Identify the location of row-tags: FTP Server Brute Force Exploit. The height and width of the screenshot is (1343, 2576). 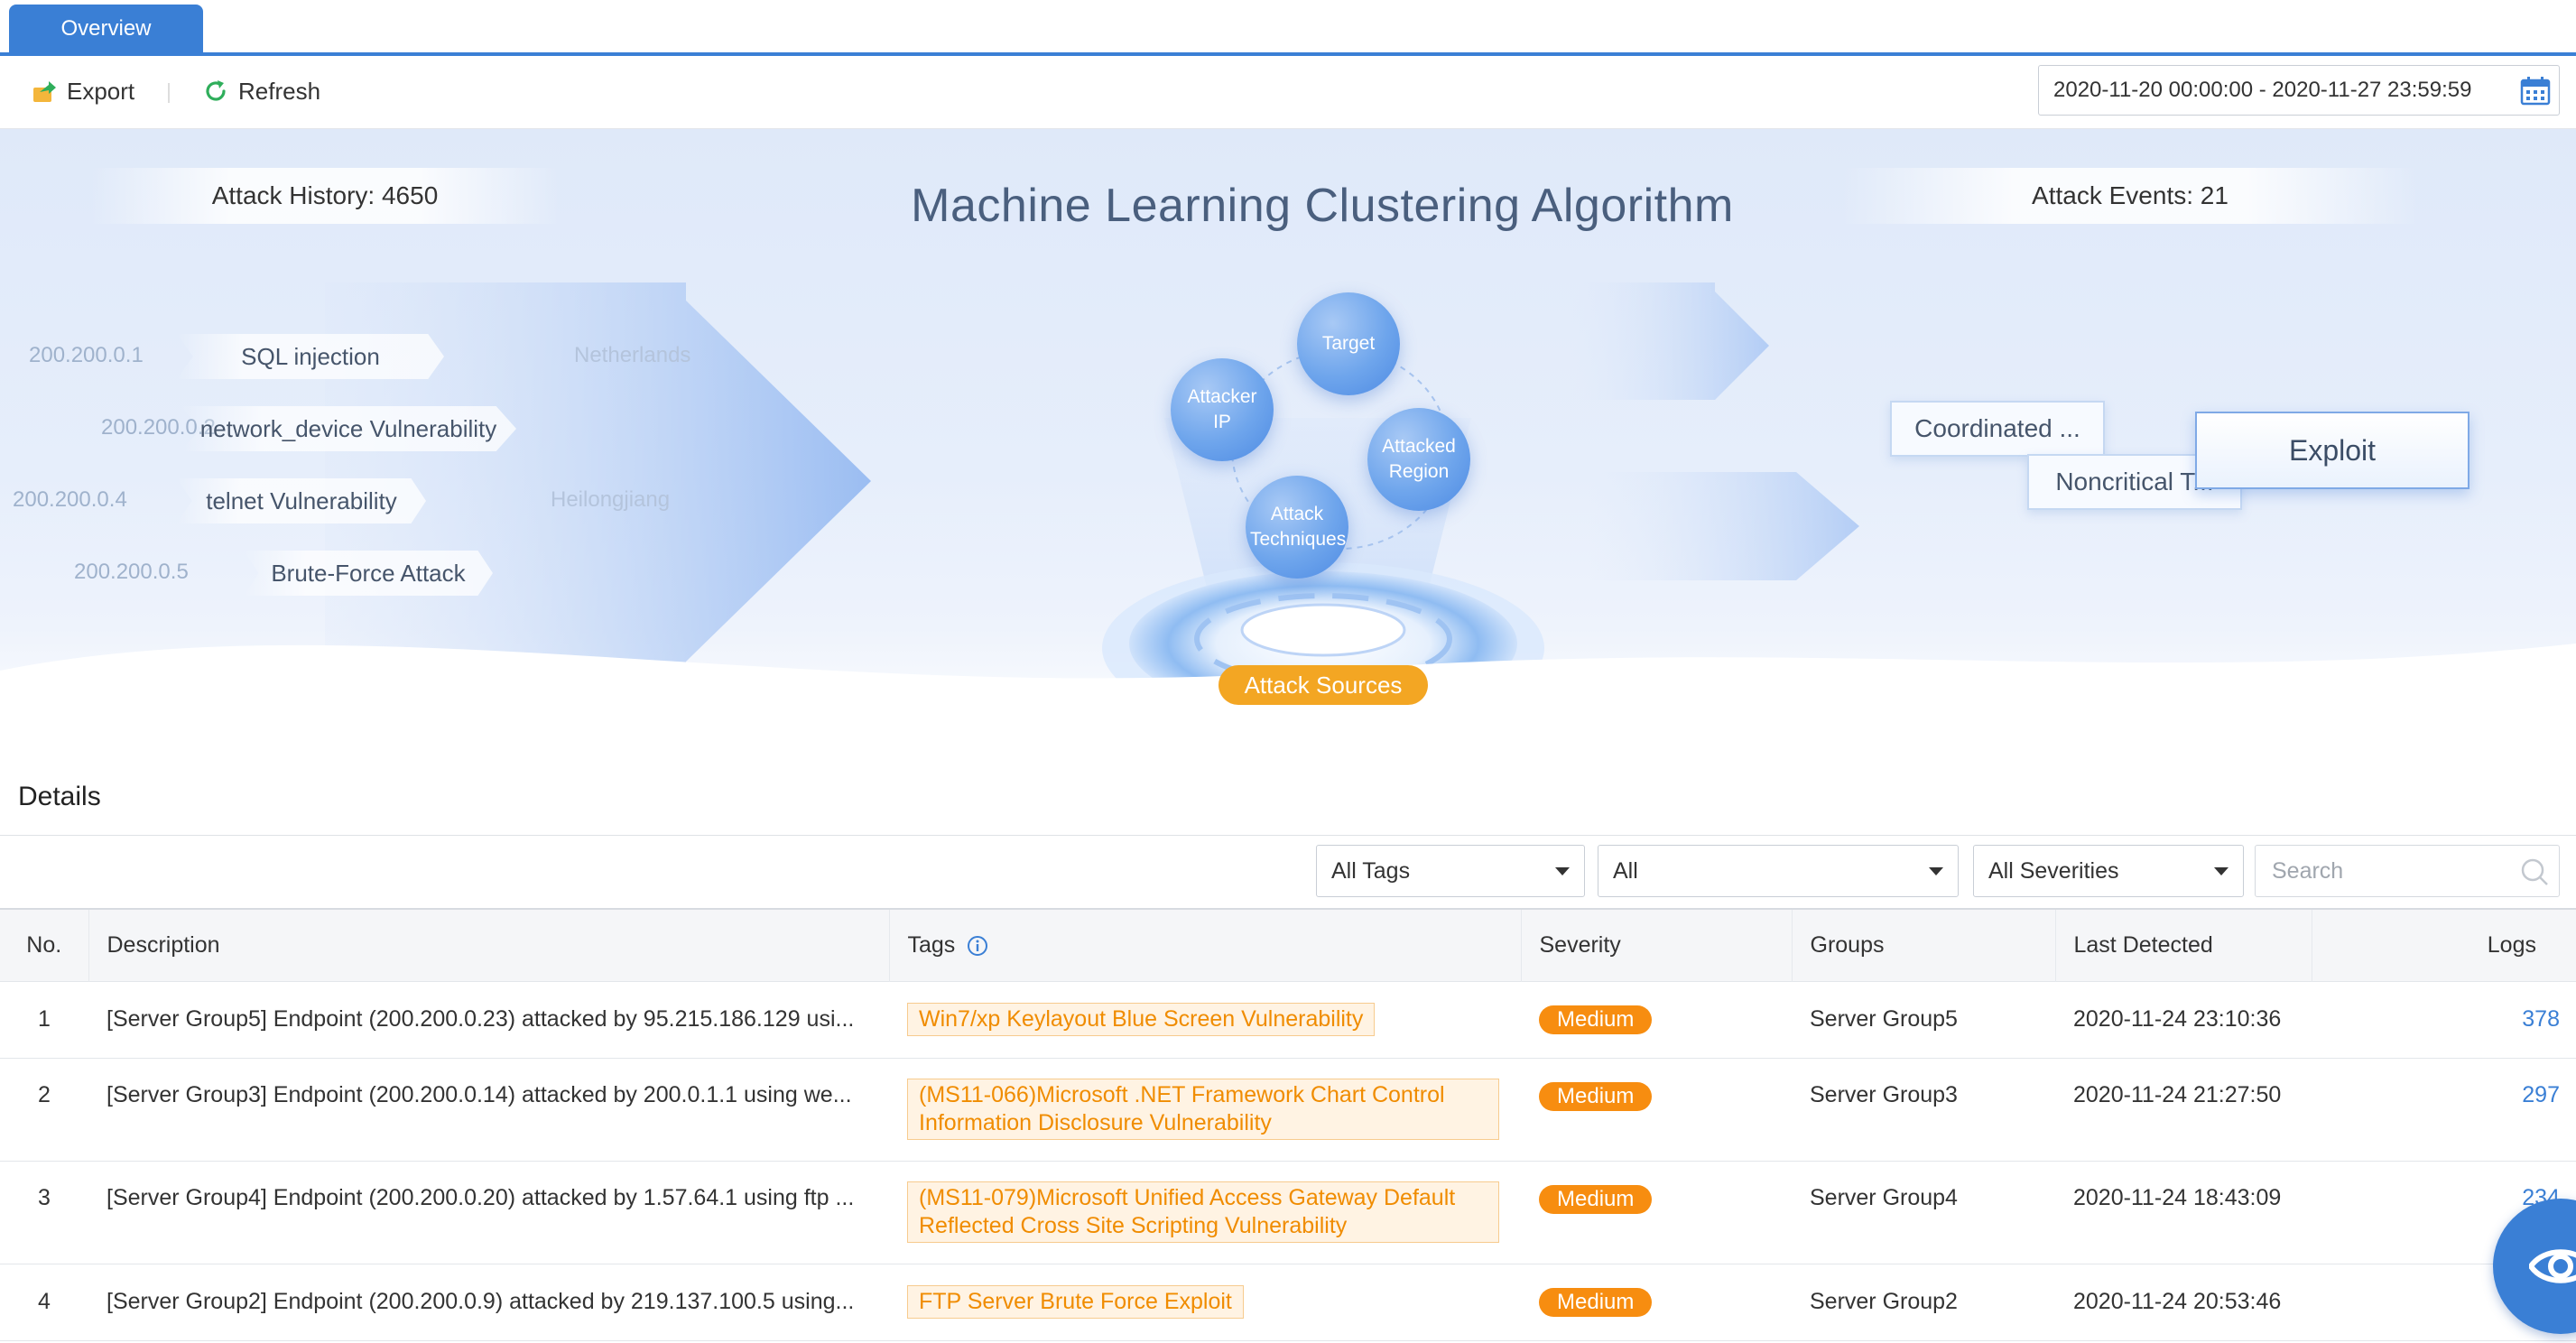
(1205, 1302).